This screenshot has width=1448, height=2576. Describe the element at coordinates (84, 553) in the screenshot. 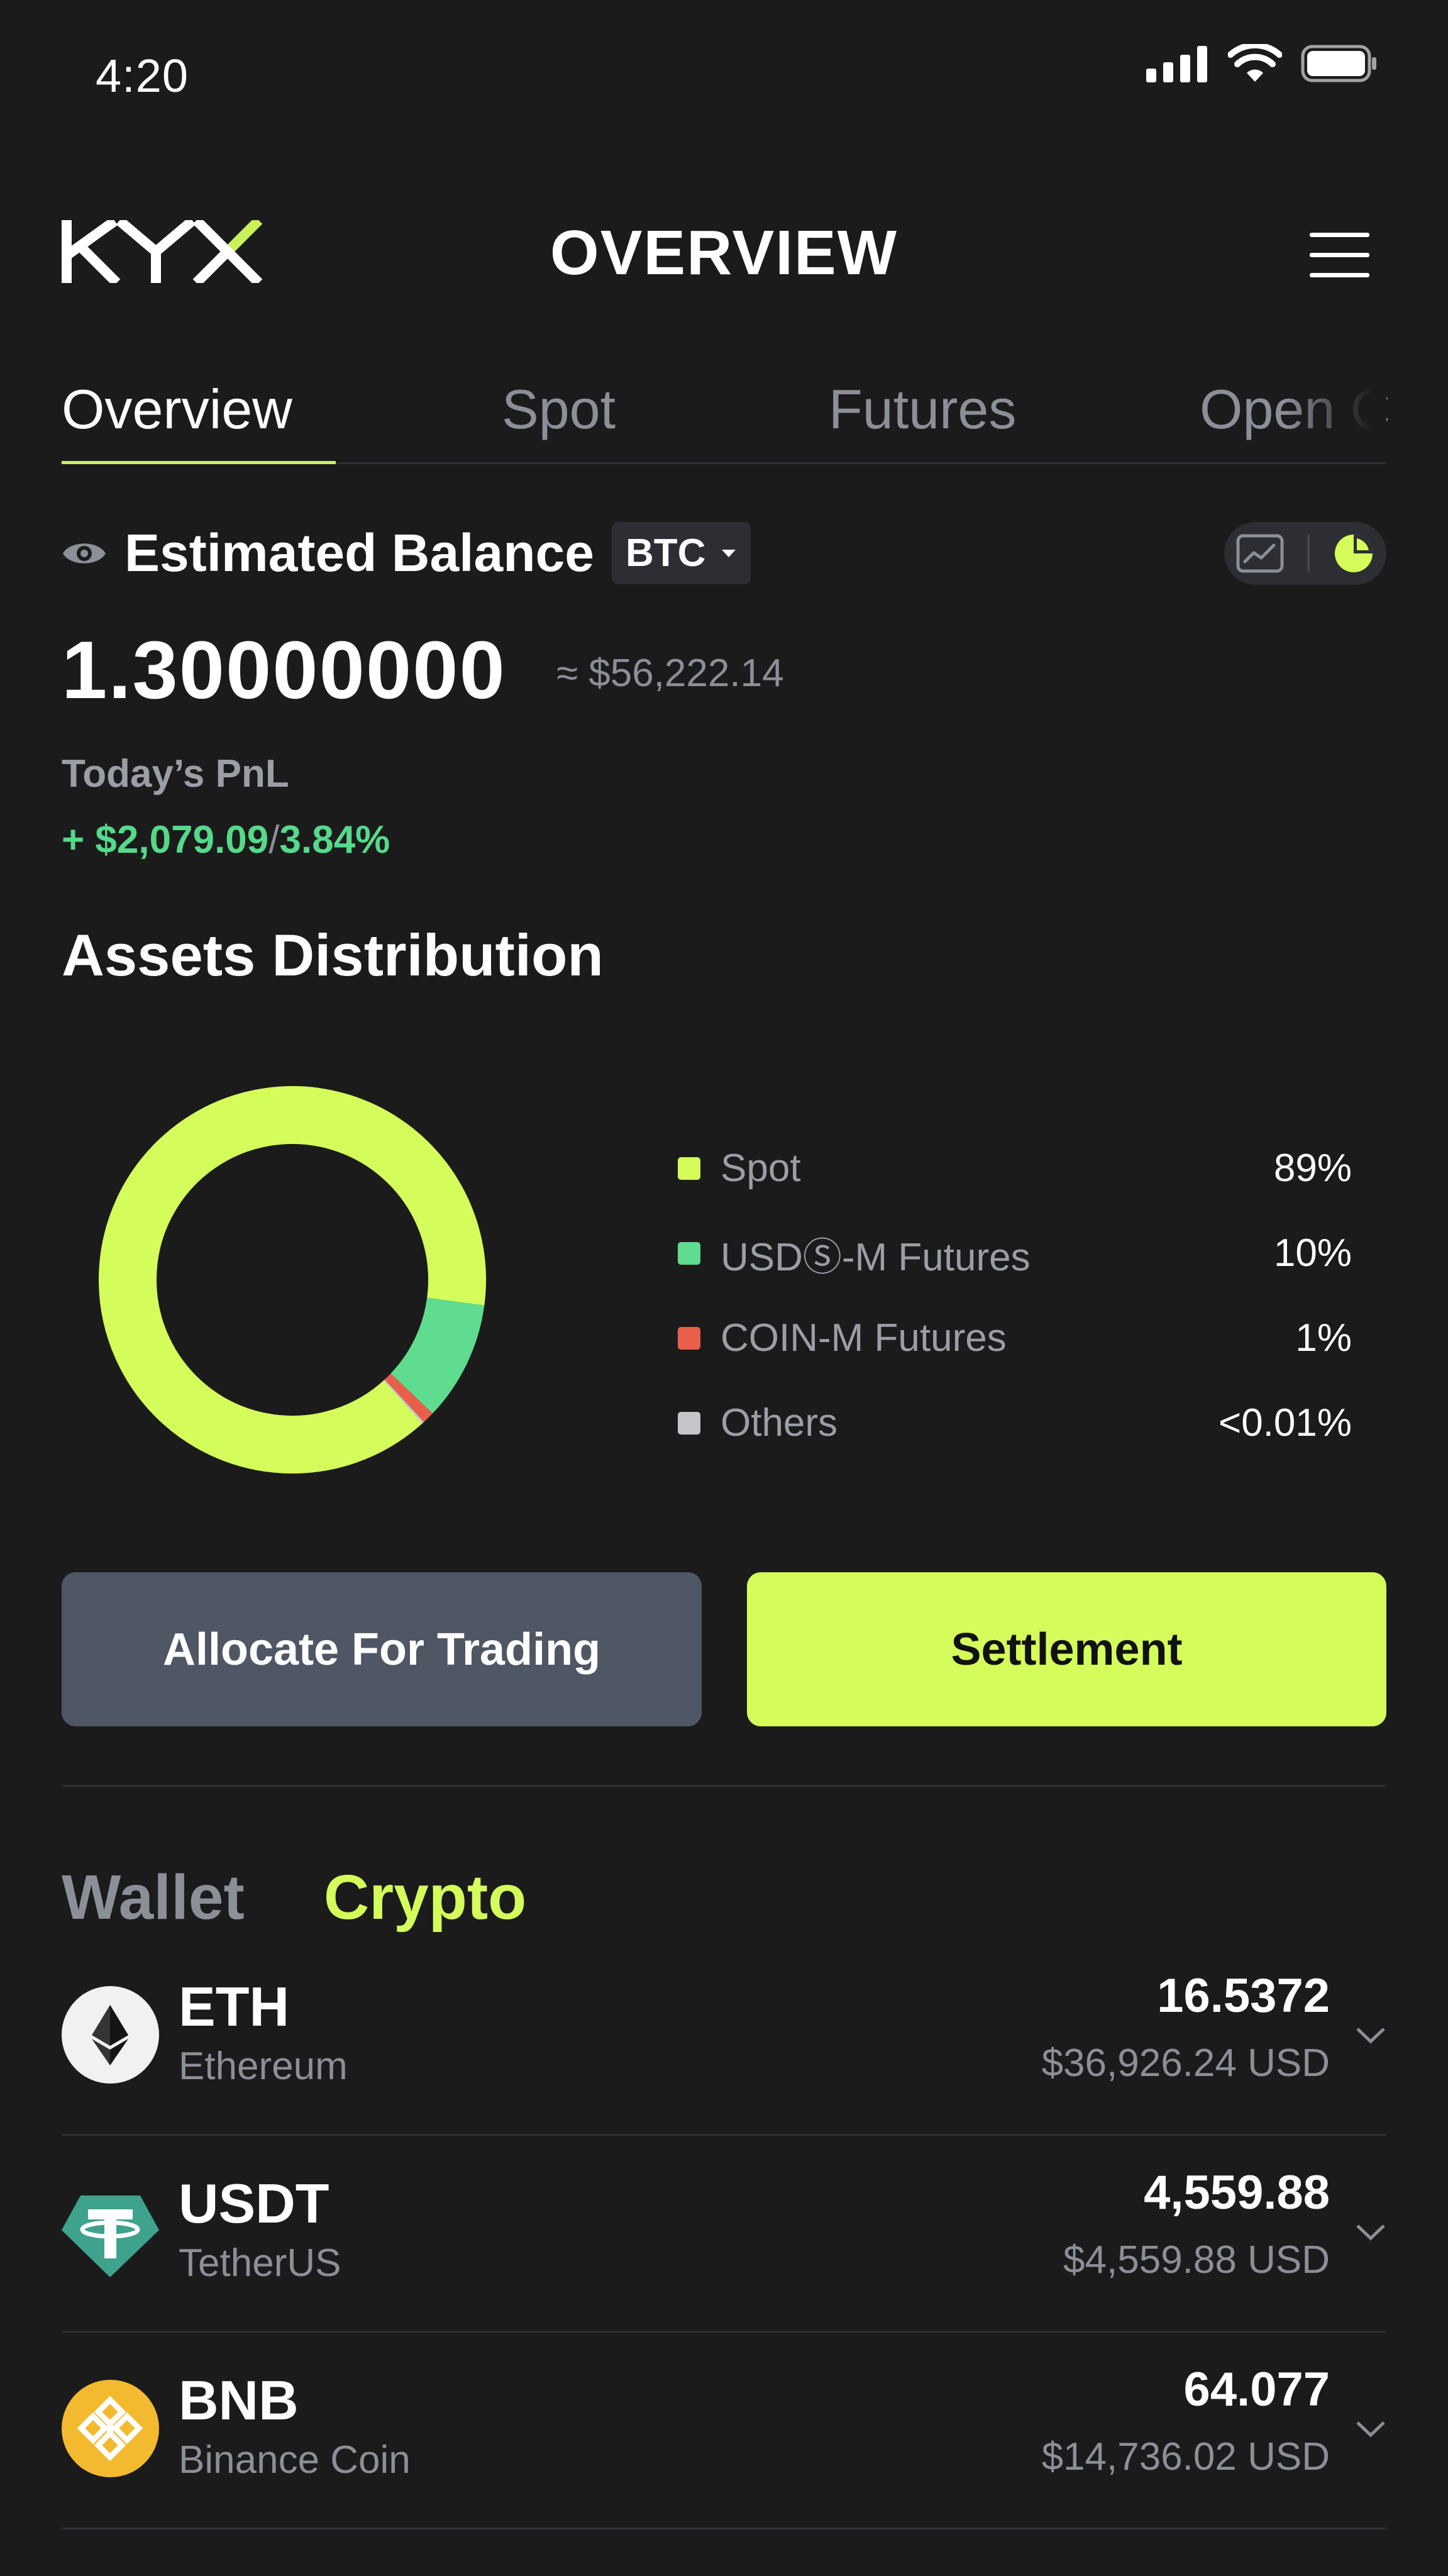

I see `eye-icon` at that location.